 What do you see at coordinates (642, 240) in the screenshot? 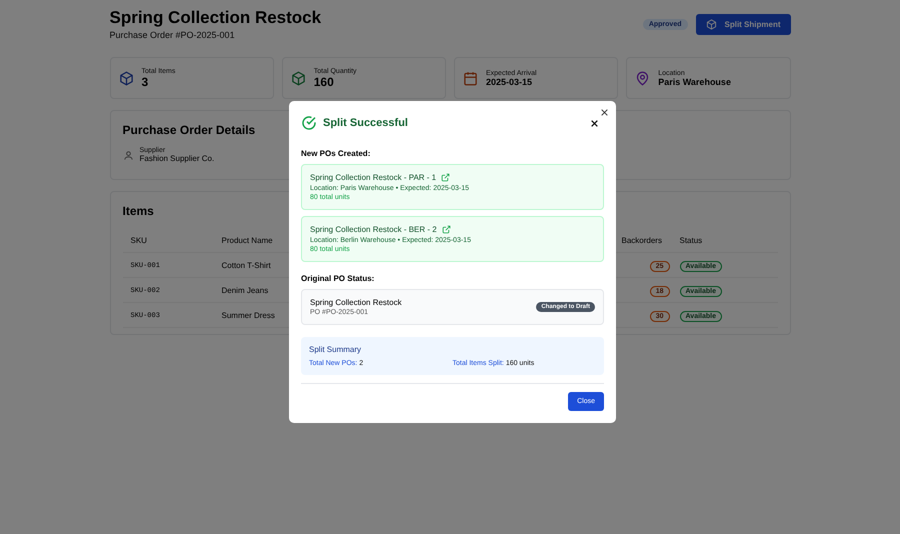
I see `column-header: Backorders` at bounding box center [642, 240].